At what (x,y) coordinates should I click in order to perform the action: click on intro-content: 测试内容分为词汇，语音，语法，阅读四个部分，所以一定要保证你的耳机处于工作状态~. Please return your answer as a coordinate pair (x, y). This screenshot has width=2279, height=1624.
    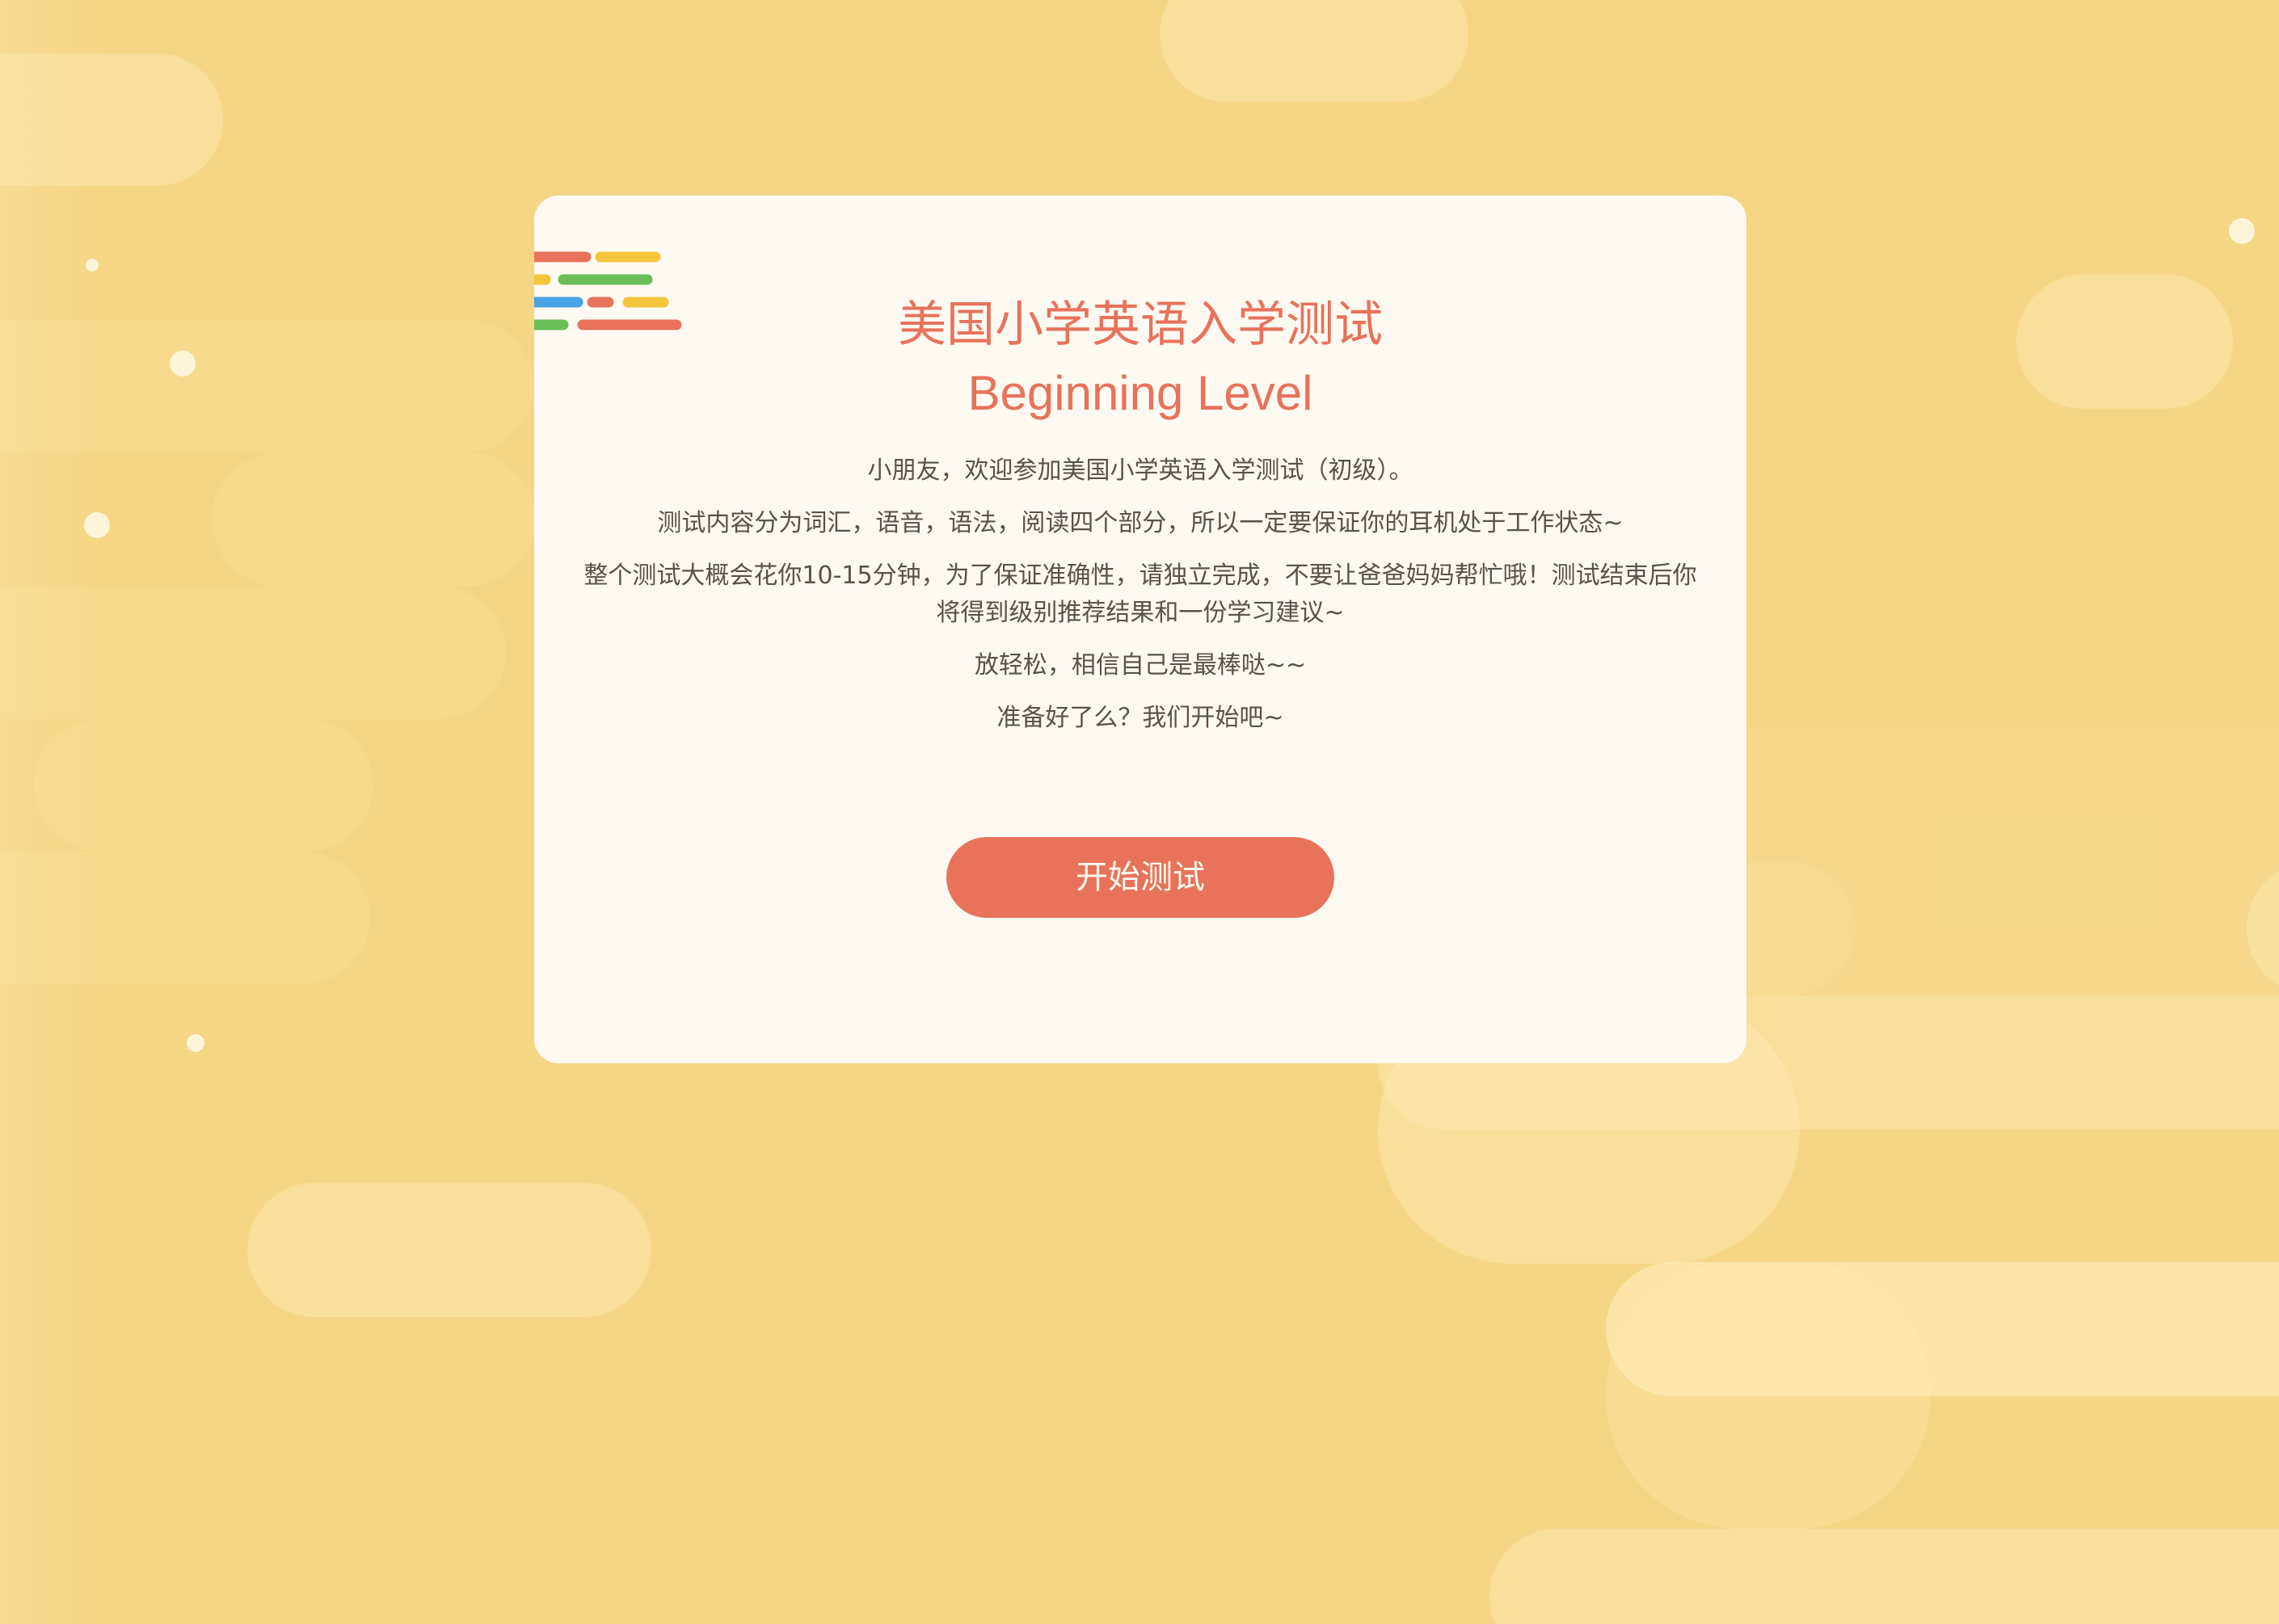
    Looking at the image, I should click on (1140, 523).